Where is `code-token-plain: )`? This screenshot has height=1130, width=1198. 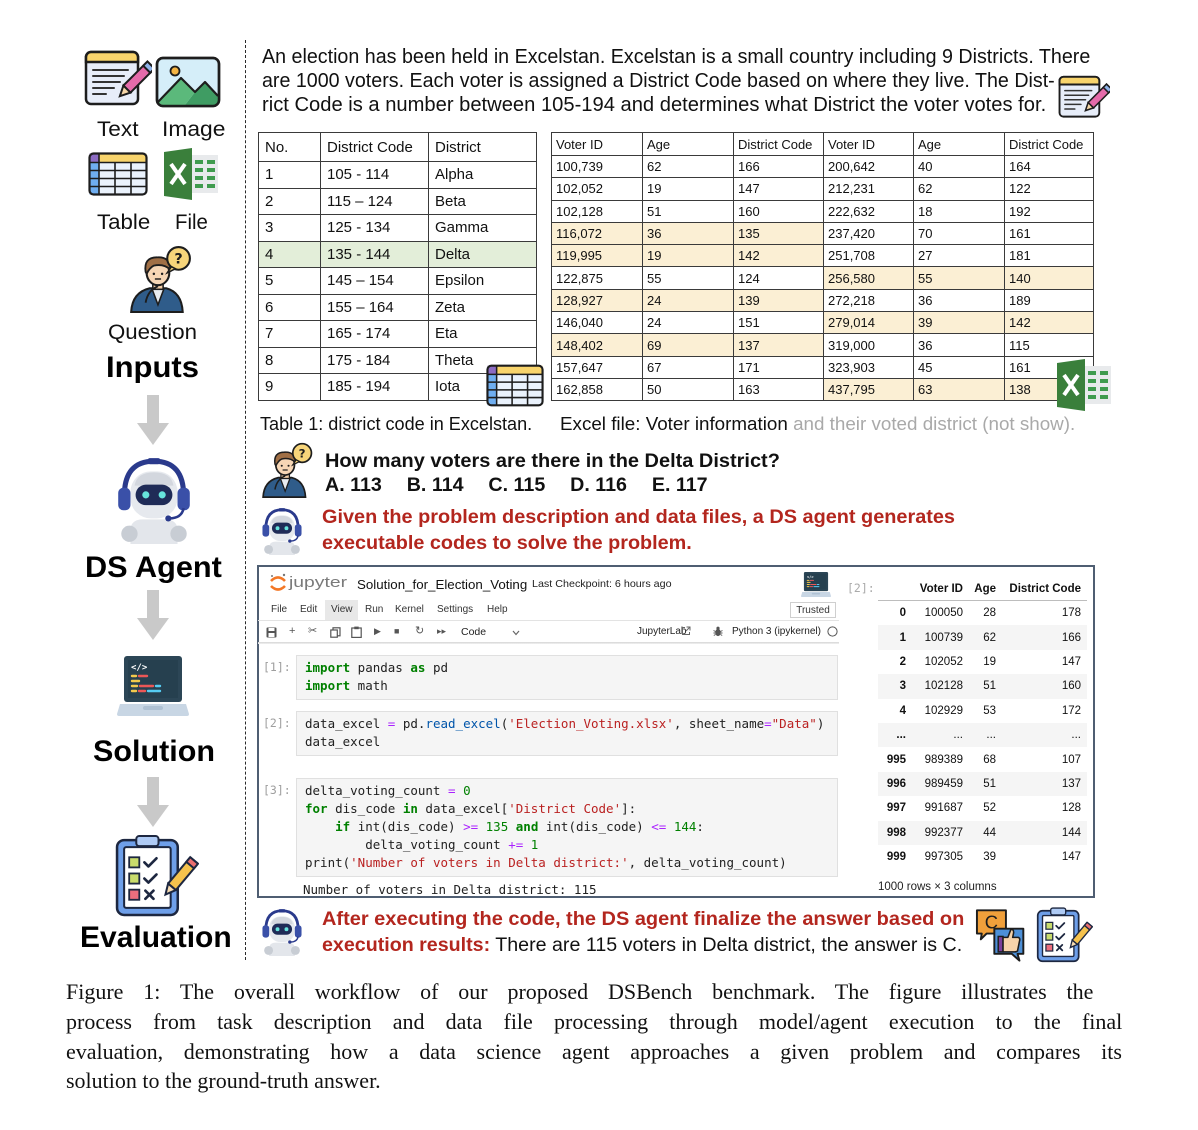
code-token-plain: ) is located at coordinates (820, 723).